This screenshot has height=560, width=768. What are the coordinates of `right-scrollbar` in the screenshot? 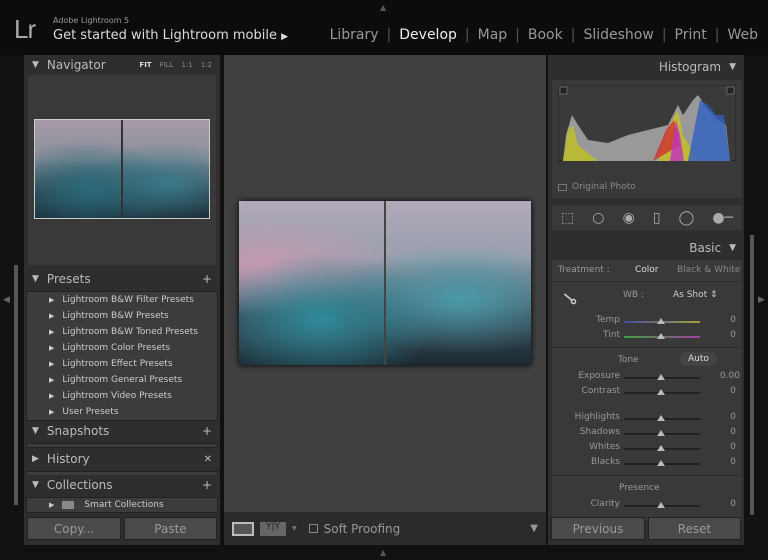 It's located at (752, 375).